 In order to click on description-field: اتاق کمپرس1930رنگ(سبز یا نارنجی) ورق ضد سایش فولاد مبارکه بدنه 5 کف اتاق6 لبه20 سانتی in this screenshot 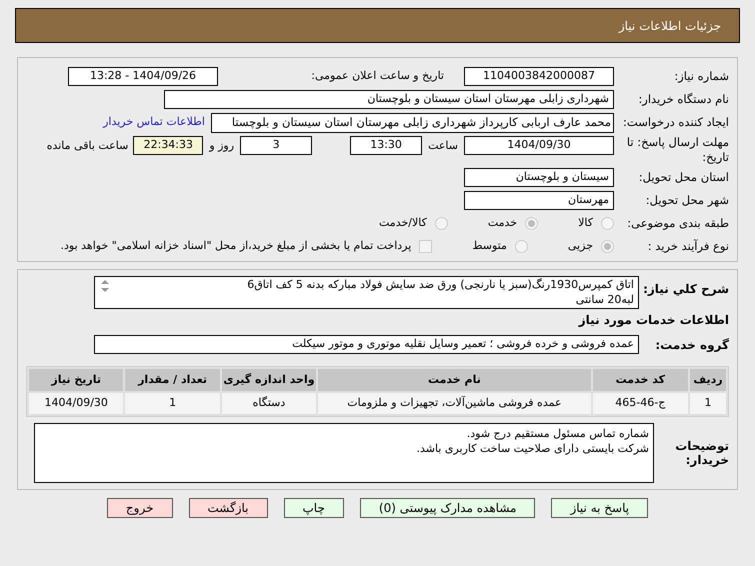, I will do `click(366, 292)`.